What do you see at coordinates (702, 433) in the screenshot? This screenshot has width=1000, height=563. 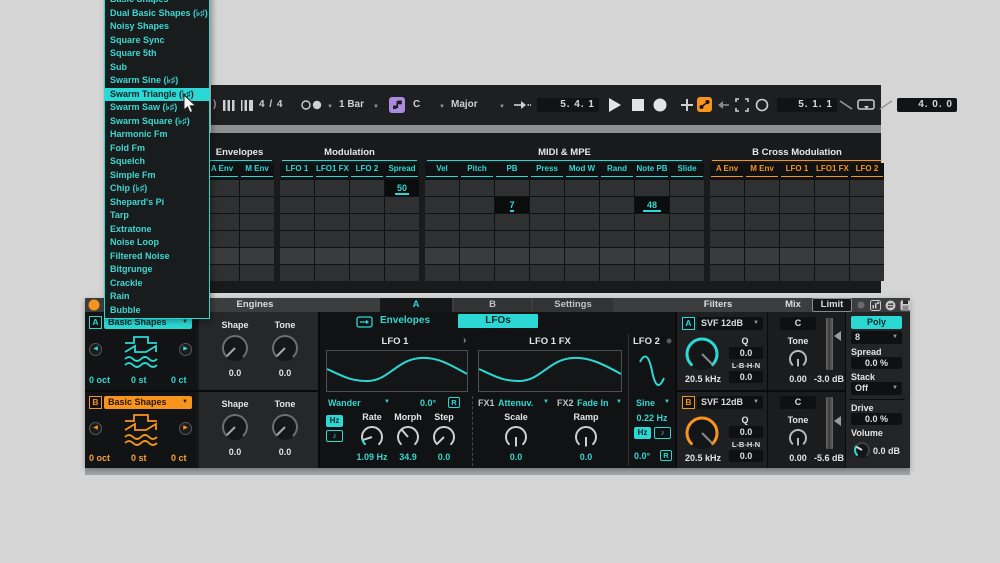 I see `filter-b-freq-knob` at bounding box center [702, 433].